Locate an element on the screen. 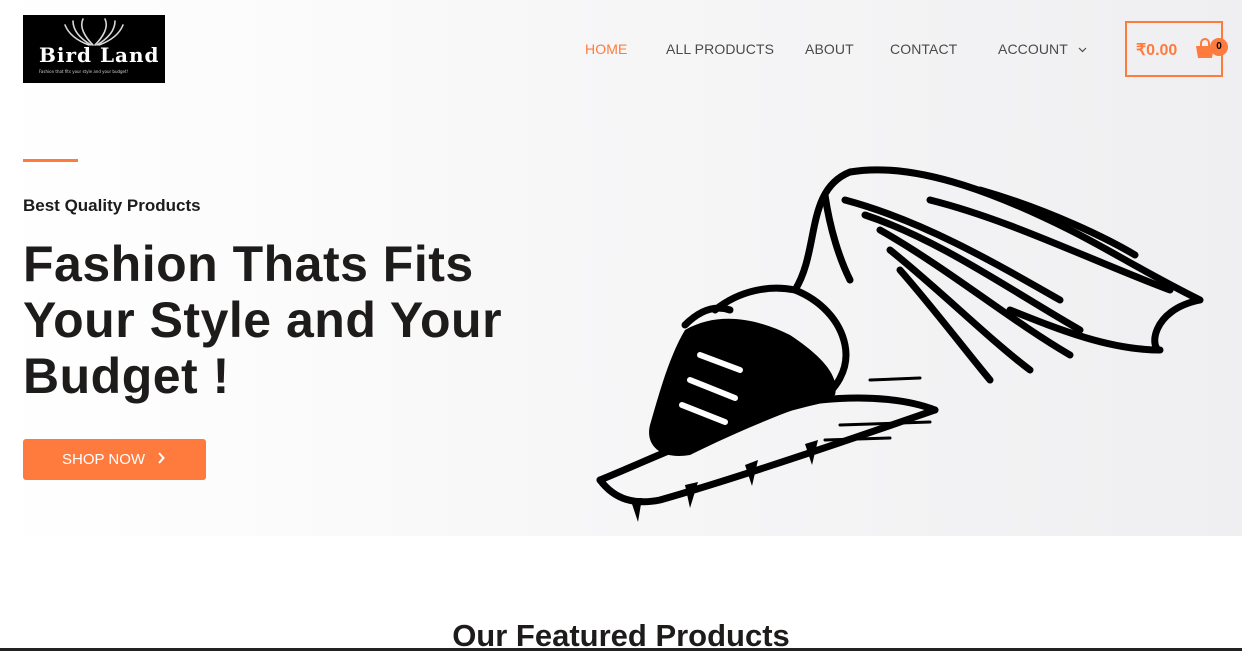  cart-count-badge: 0 is located at coordinates (1219, 47).